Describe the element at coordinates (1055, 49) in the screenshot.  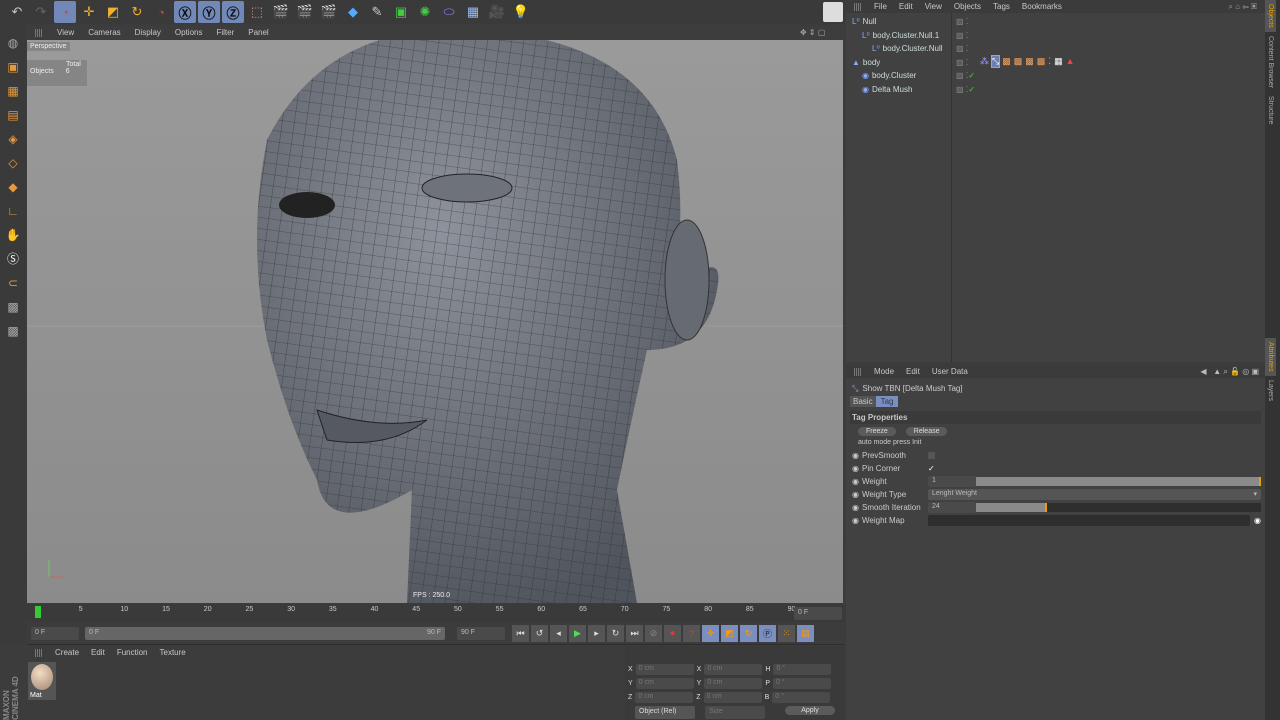
I see `object-row: L⁰ body.Cluster.Null ▨ ⁚` at that location.